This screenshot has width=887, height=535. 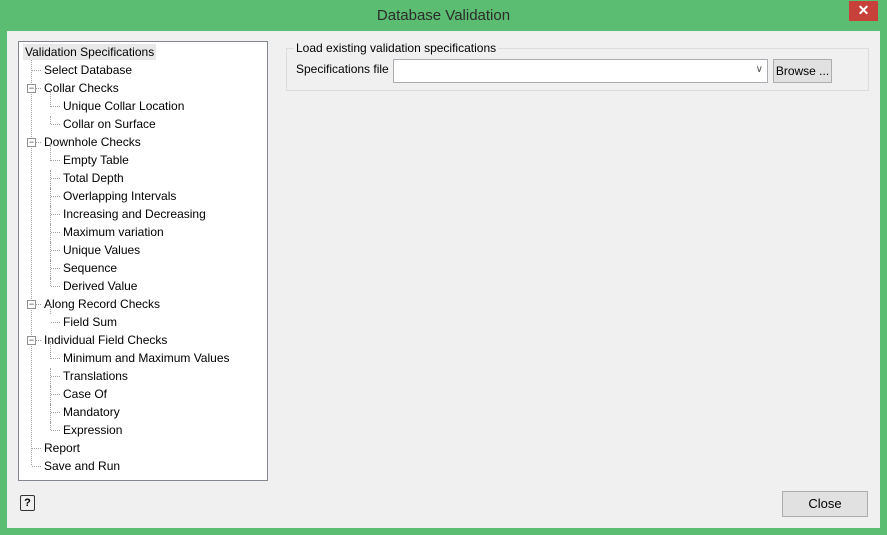 I want to click on tree-item-downhole-checks: Downhole Checks, so click(x=92, y=142).